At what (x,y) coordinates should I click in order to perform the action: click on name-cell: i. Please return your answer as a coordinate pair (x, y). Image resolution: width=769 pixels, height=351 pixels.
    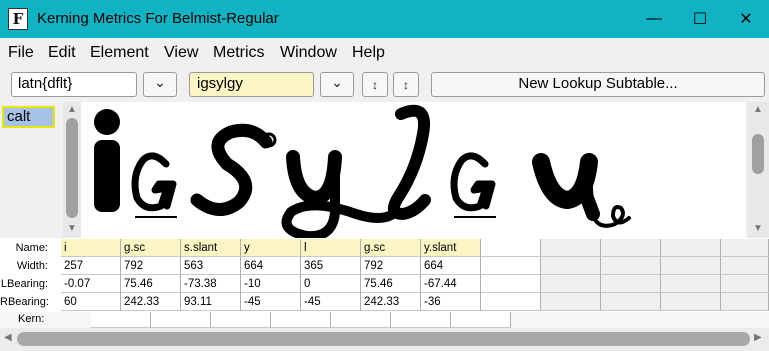
    Looking at the image, I should click on (91, 248).